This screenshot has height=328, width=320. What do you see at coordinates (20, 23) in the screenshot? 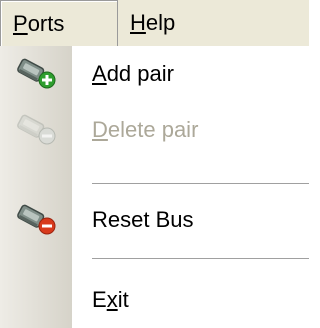
I see `menu-ports-mnemonic: P` at bounding box center [20, 23].